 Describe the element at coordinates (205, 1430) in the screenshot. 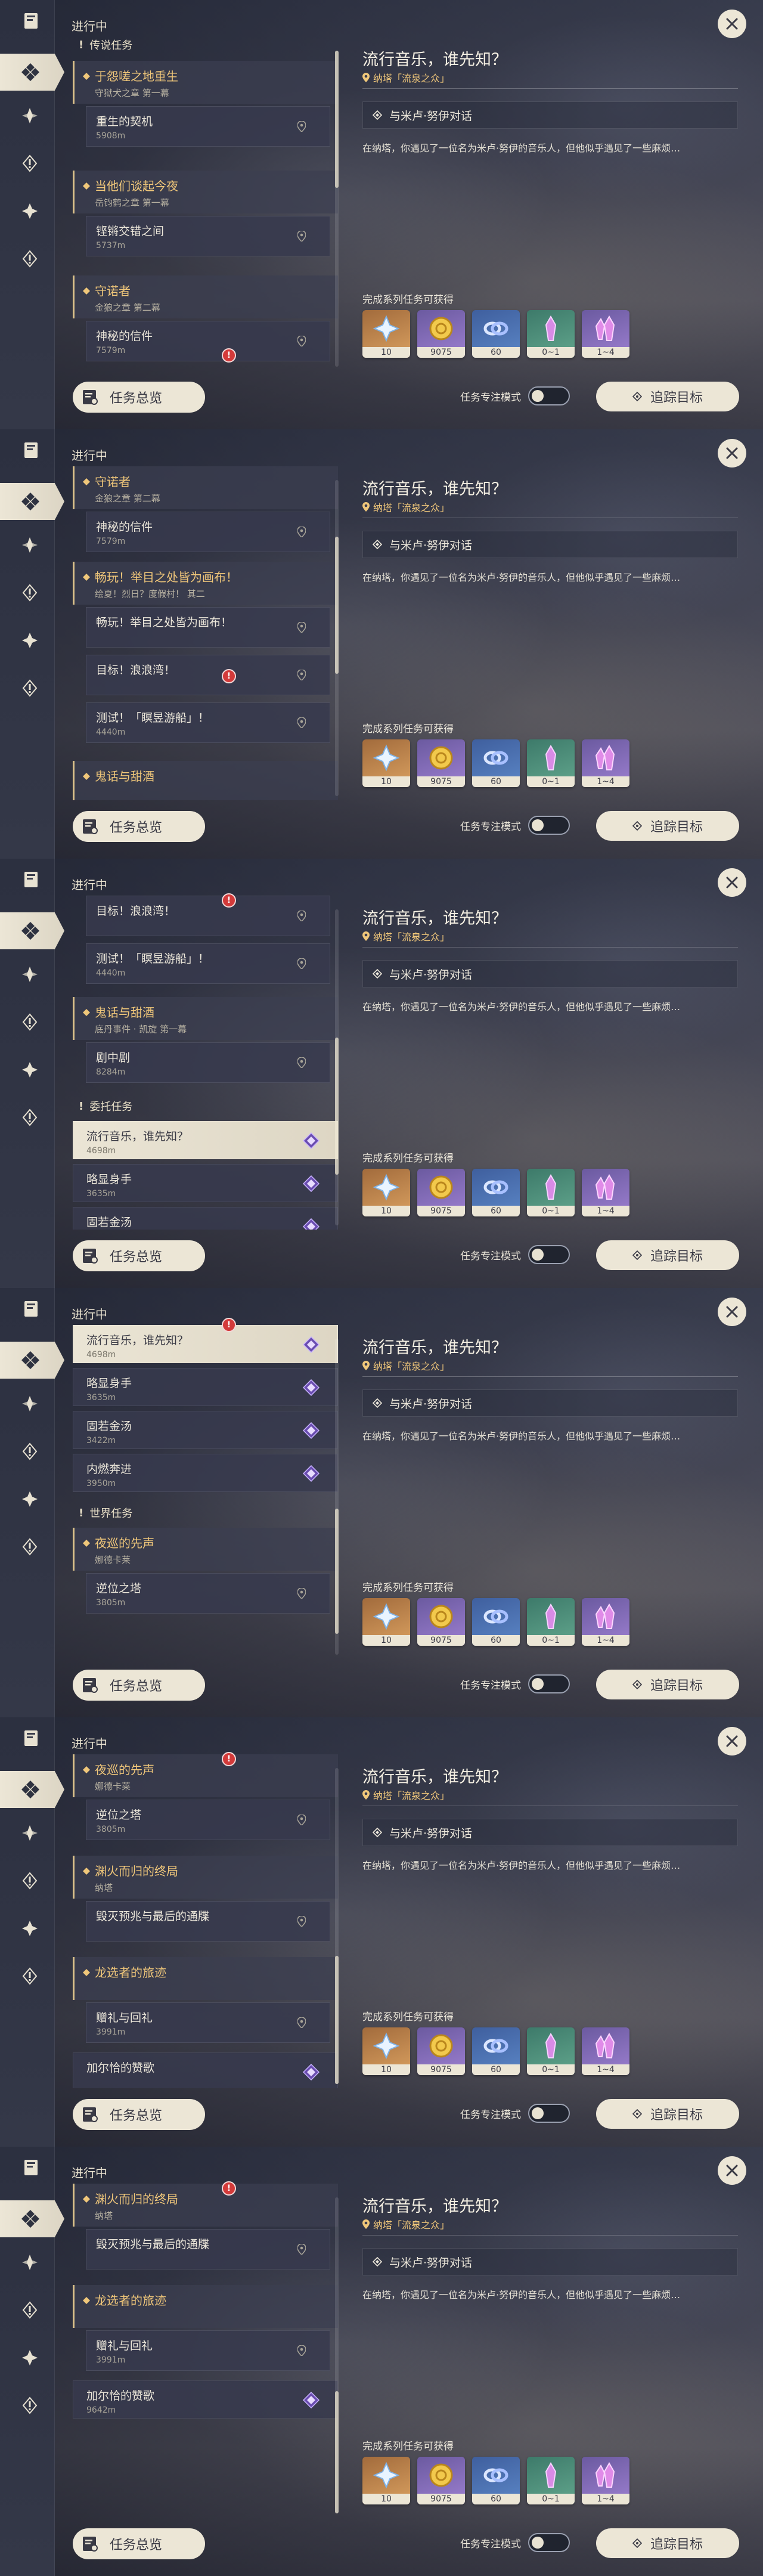

I see `commission-item: 固若金汤 3422m` at that location.